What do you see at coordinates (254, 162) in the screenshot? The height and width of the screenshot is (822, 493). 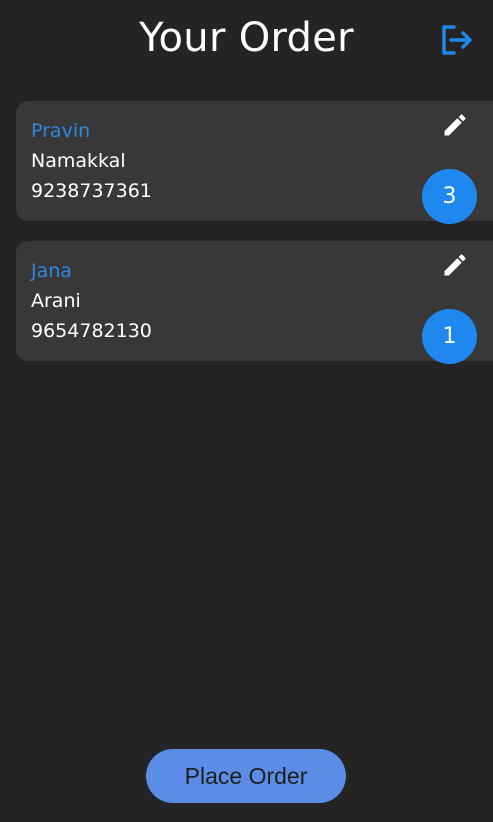 I see `order-card: Pravin Namakkal 9238737361 3` at bounding box center [254, 162].